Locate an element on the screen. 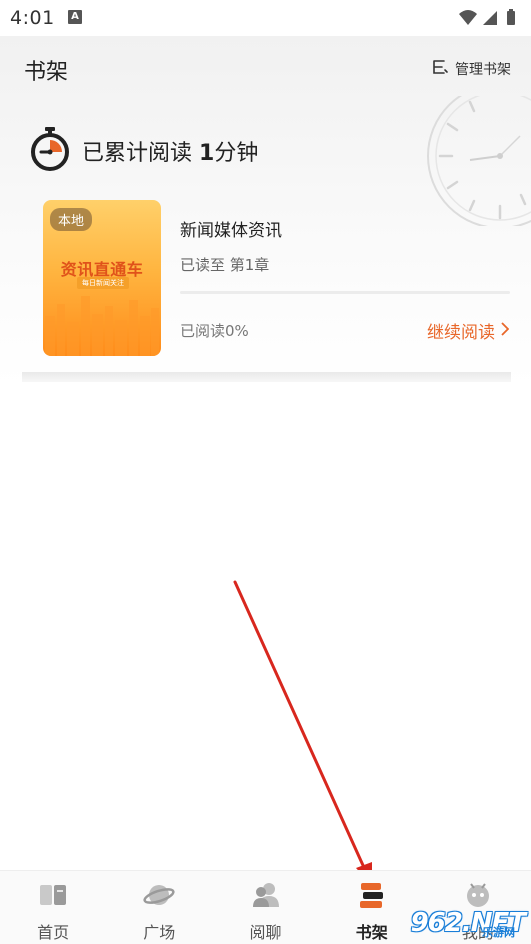  status-time: 4:01 is located at coordinates (32, 18).